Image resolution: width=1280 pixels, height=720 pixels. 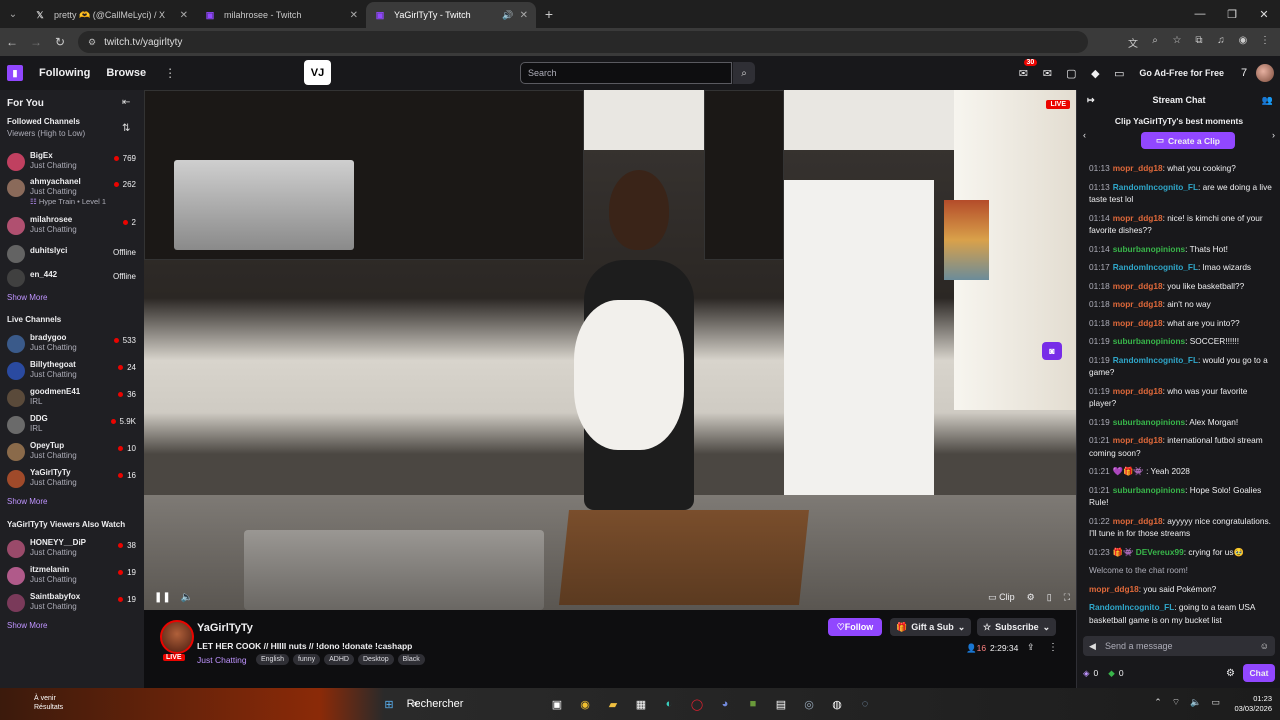 What do you see at coordinates (411, 659) in the screenshot?
I see `tag: Black` at bounding box center [411, 659].